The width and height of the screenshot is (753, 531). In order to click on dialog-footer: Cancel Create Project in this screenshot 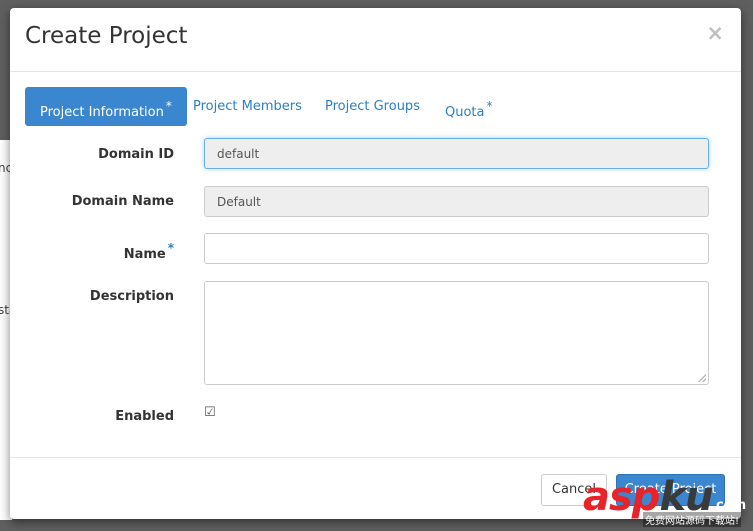, I will do `click(375, 488)`.